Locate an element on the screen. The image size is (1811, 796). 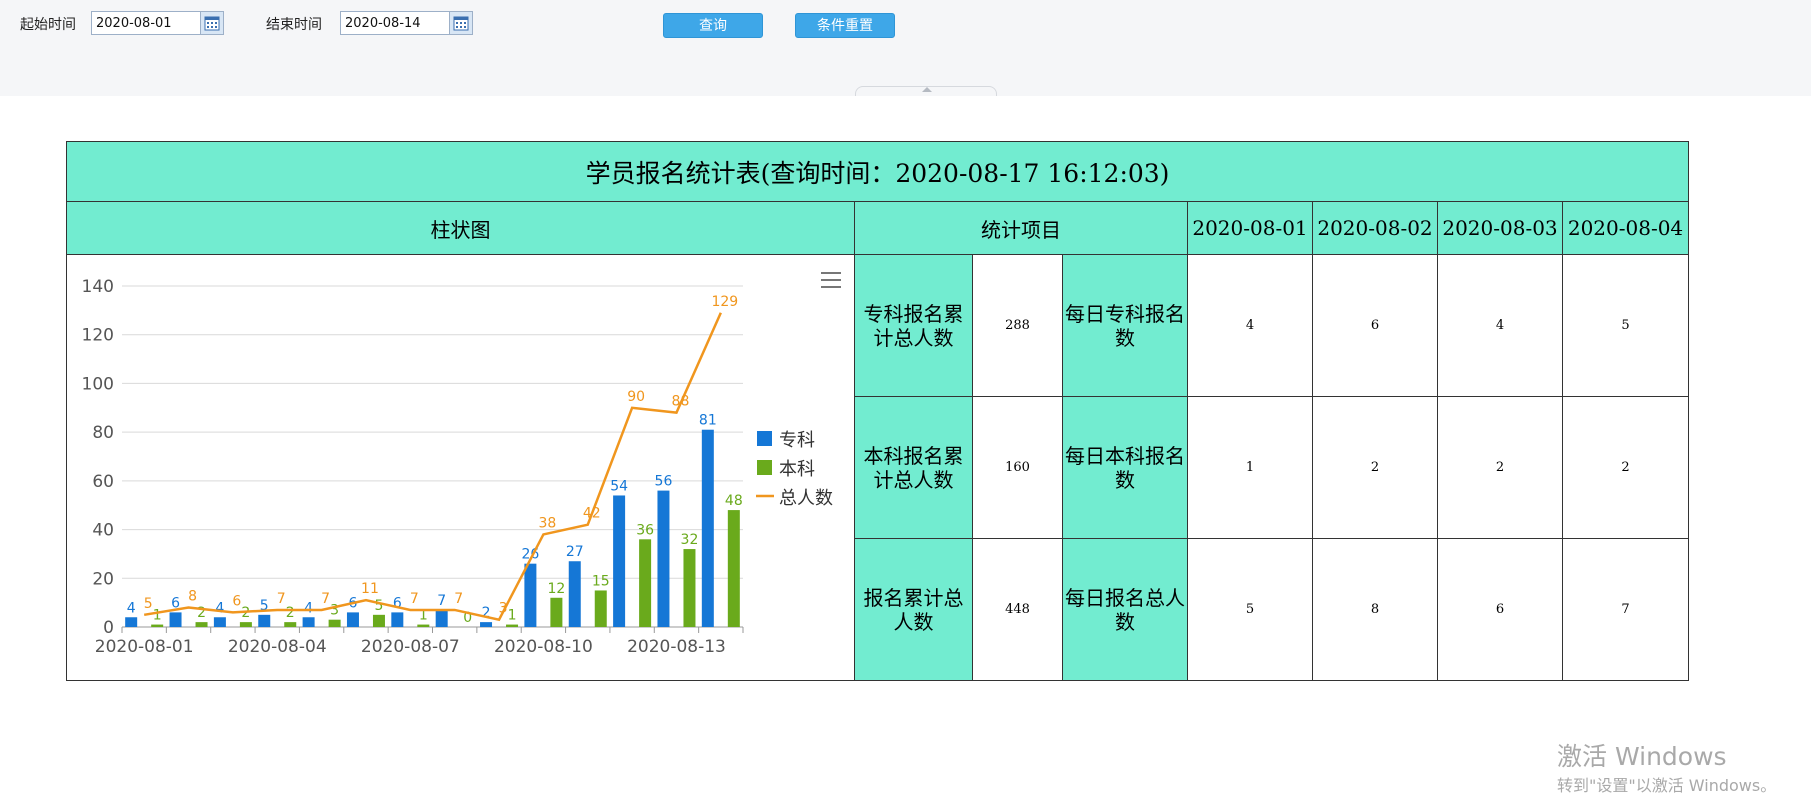
daily-value: 8 is located at coordinates (1375, 609).